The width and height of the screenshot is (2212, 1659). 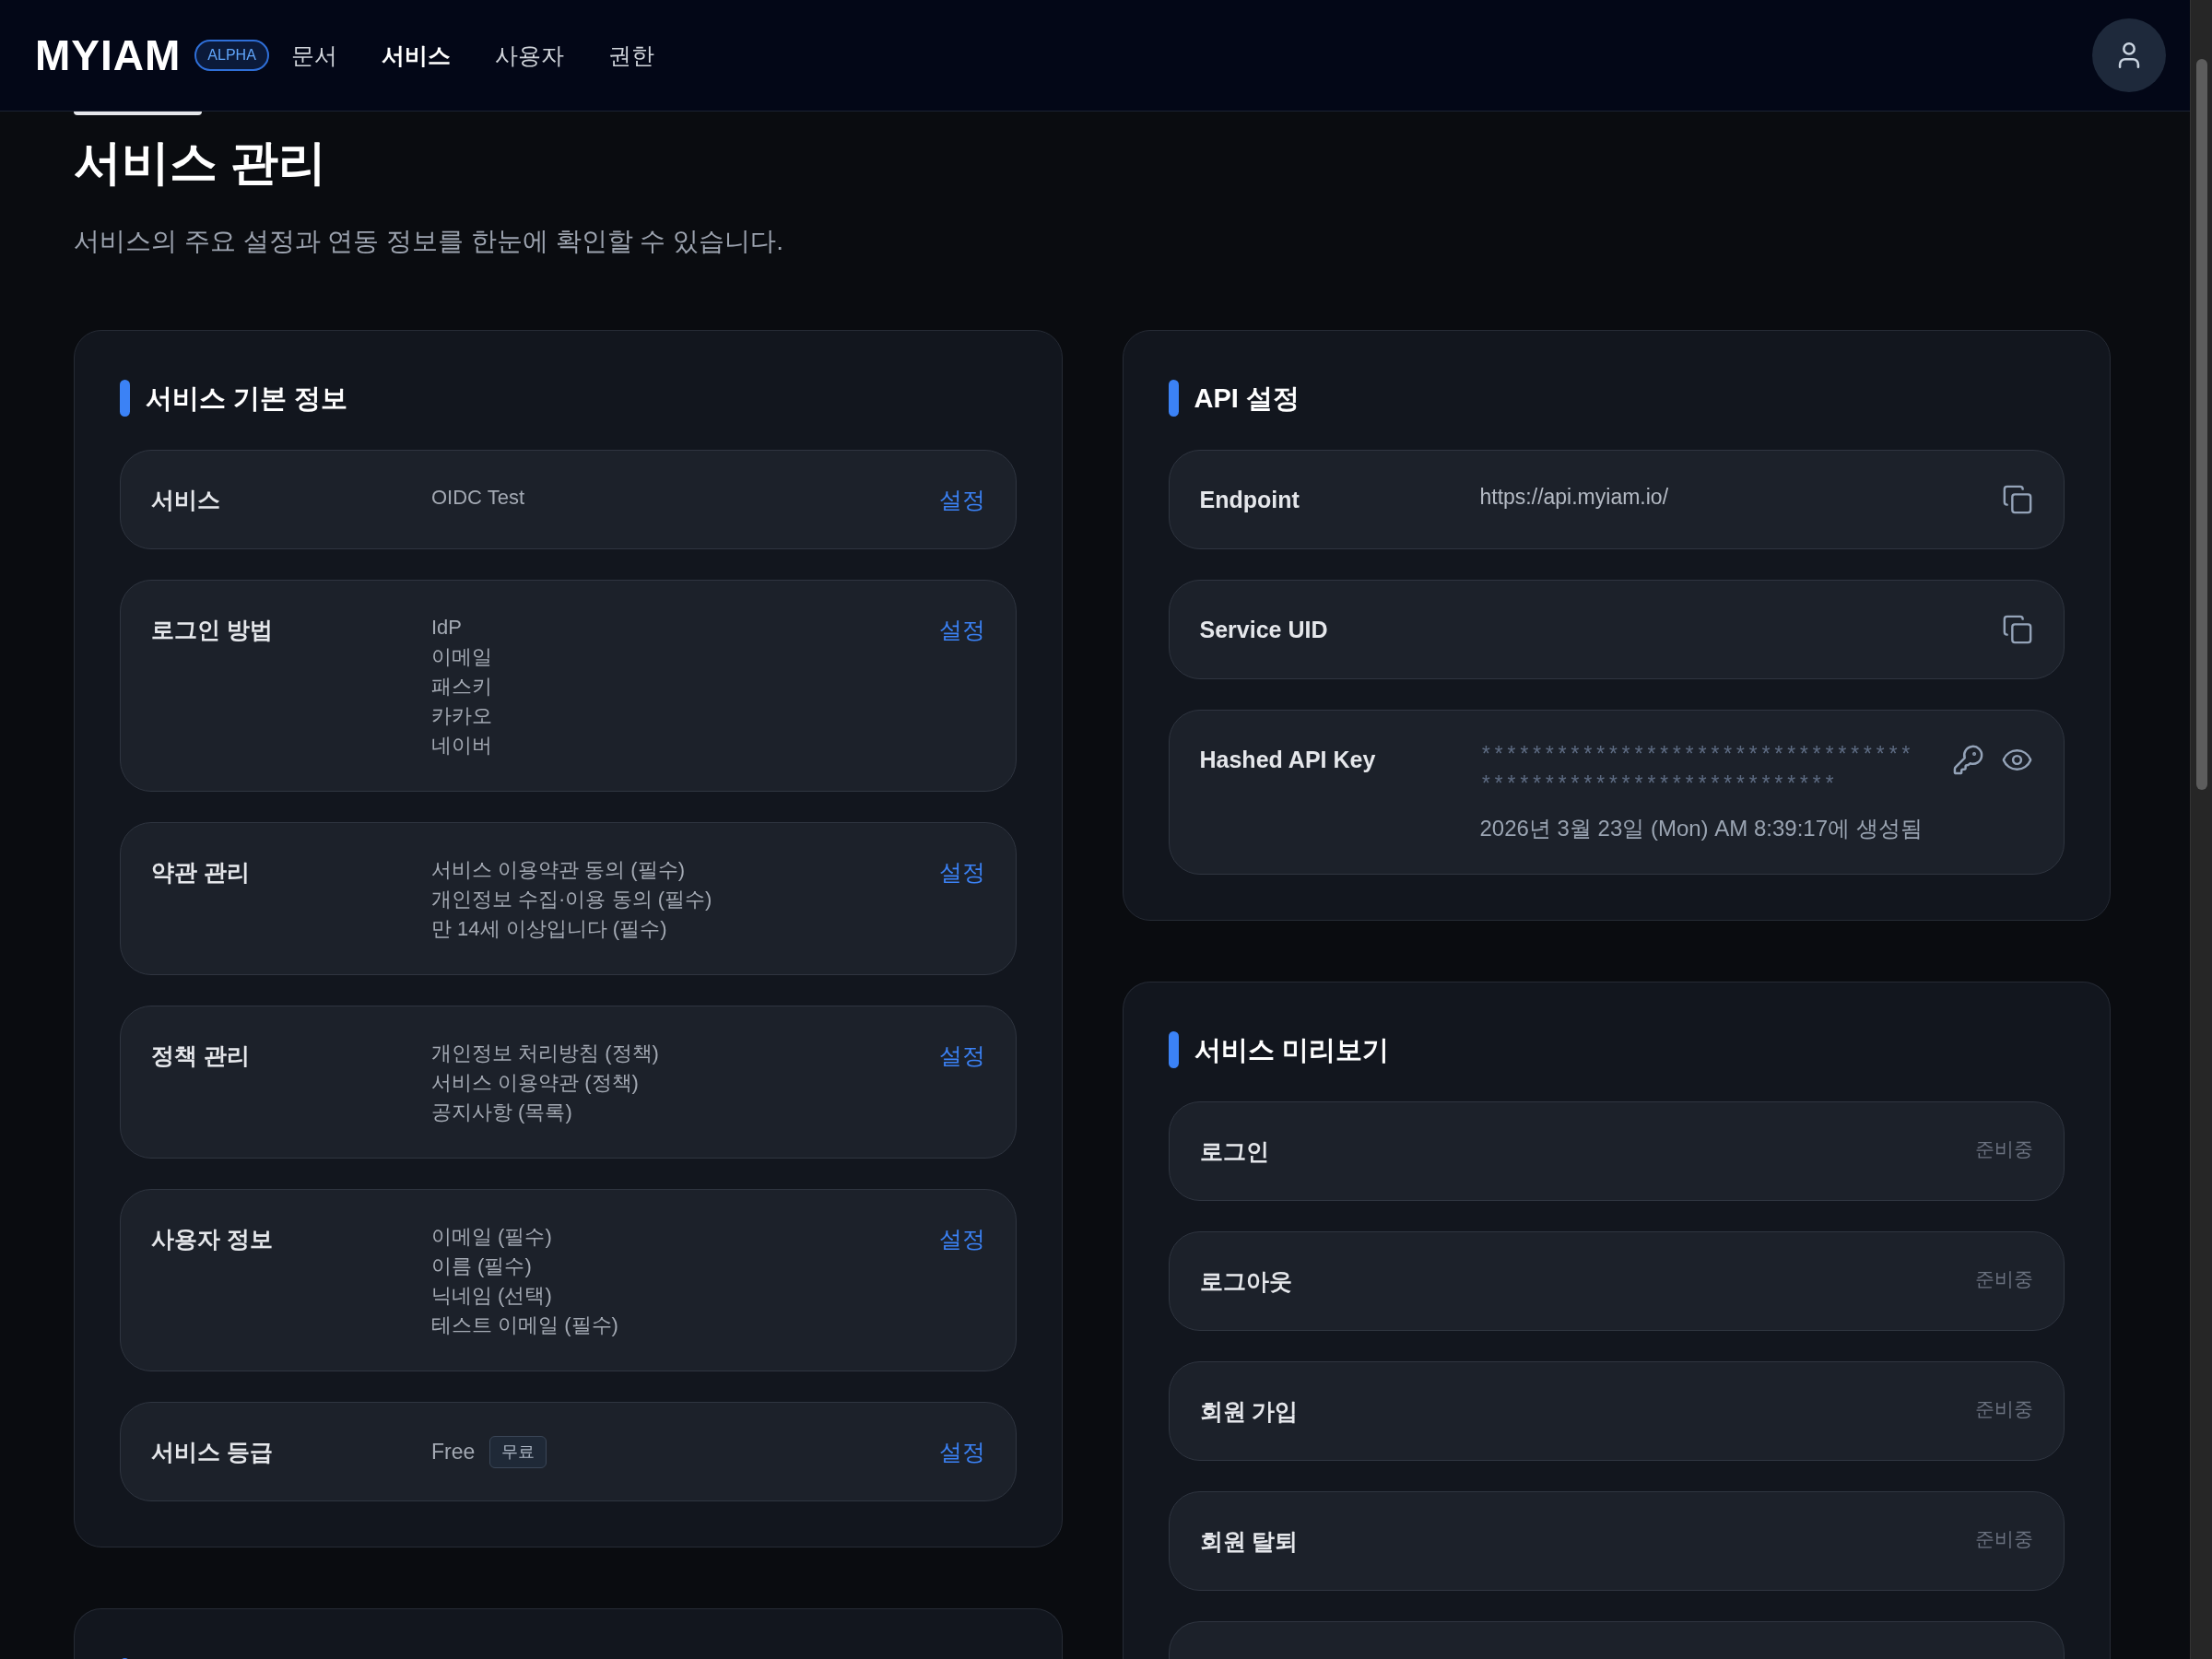 What do you see at coordinates (2201, 424) in the screenshot?
I see `scrollbar-thumb` at bounding box center [2201, 424].